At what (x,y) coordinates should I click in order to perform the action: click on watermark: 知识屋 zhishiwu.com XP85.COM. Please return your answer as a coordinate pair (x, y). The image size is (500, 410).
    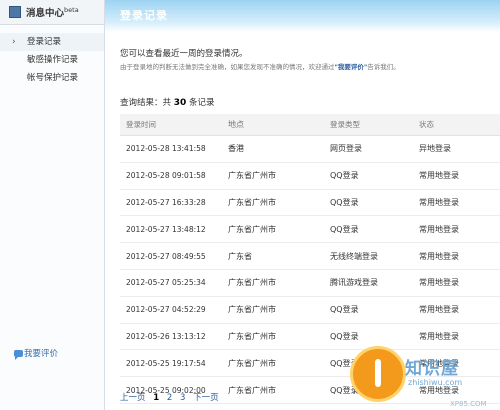
    Looking at the image, I should click on (425, 378).